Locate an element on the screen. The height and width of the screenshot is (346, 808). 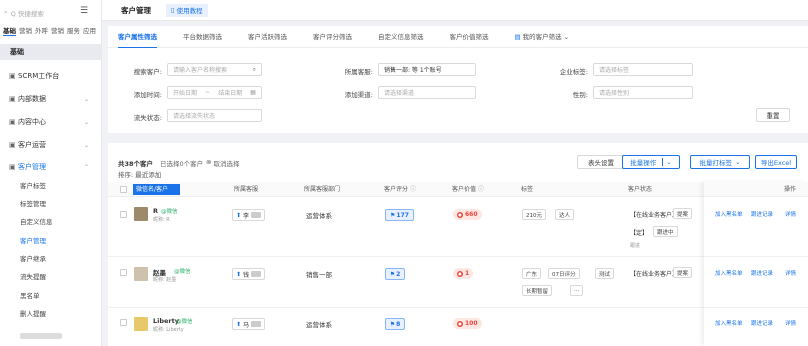
sidebar-search-placeholder: Q 快捷搜索 is located at coordinates (27, 13).